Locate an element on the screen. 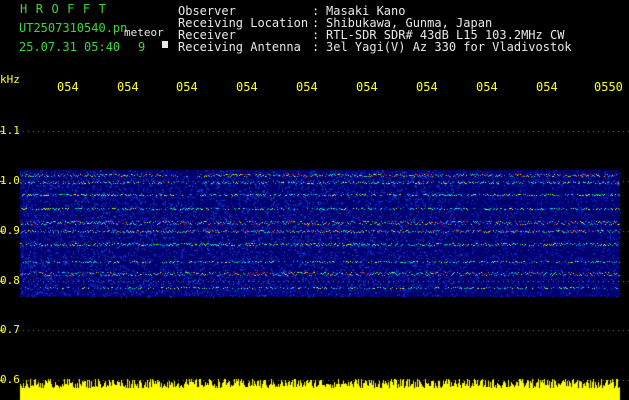  y-tick-0-8: 0.8 is located at coordinates (10, 280).